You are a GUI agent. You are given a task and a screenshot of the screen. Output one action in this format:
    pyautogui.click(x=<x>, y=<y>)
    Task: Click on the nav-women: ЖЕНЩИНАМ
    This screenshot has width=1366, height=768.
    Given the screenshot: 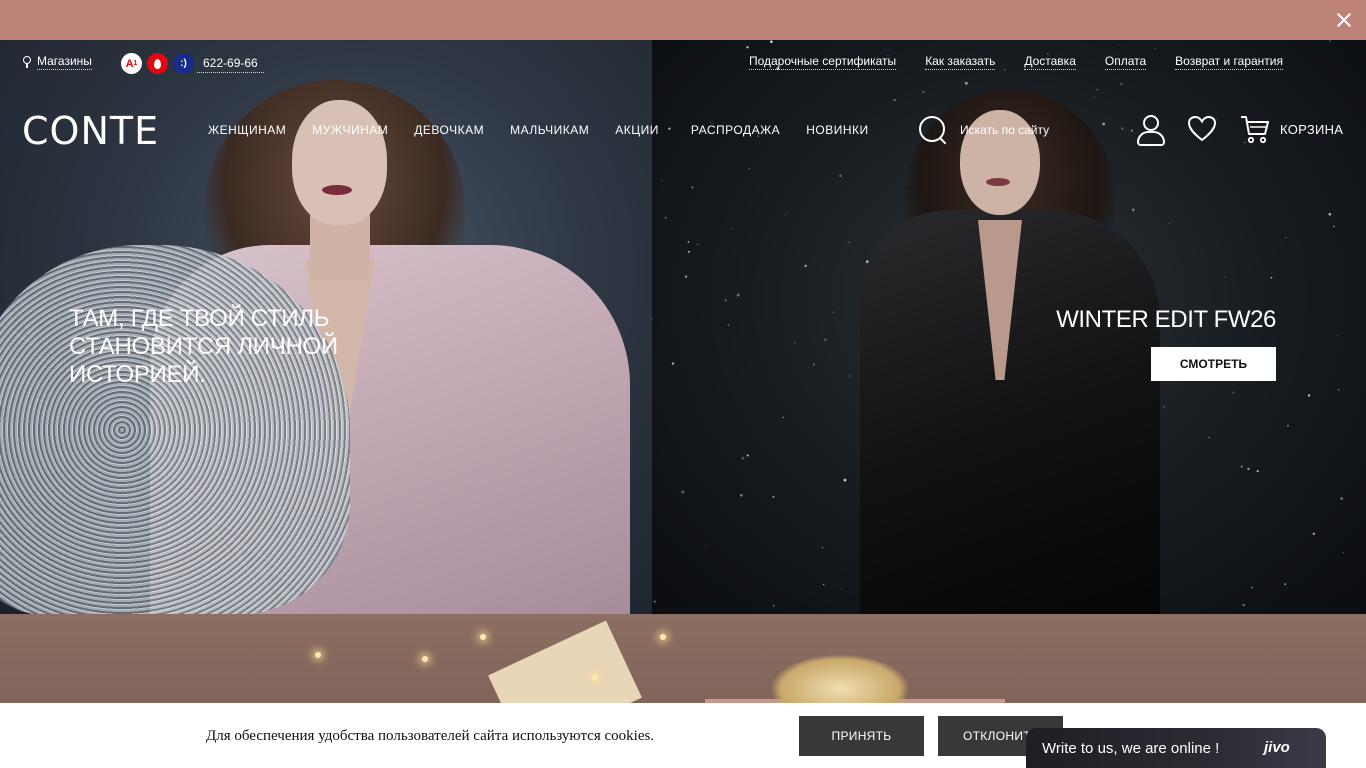 What is the action you would take?
    pyautogui.click(x=247, y=130)
    